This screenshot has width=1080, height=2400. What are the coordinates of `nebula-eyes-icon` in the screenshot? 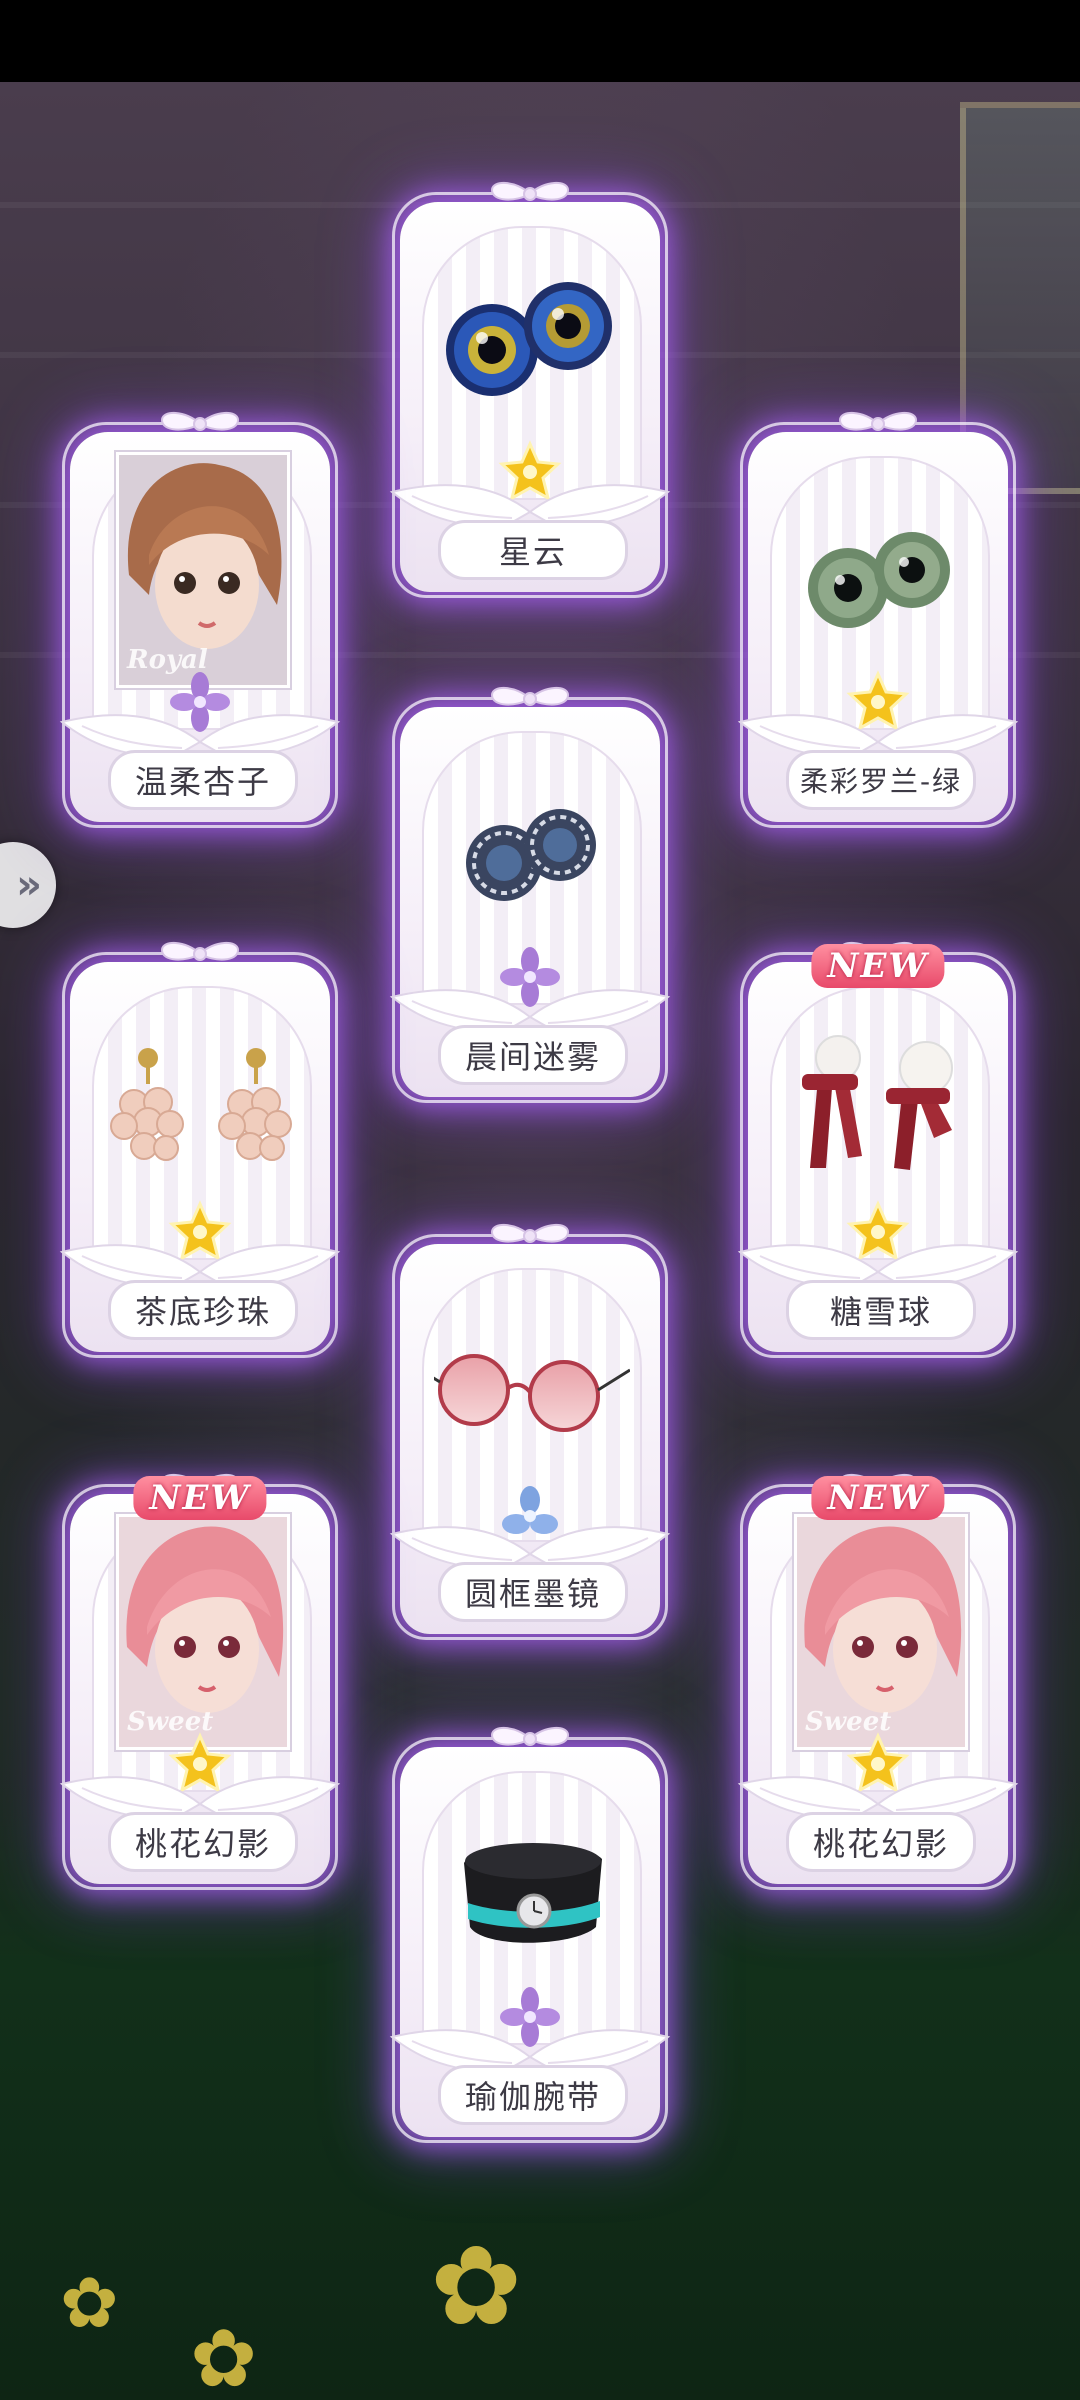 It's located at (529, 339).